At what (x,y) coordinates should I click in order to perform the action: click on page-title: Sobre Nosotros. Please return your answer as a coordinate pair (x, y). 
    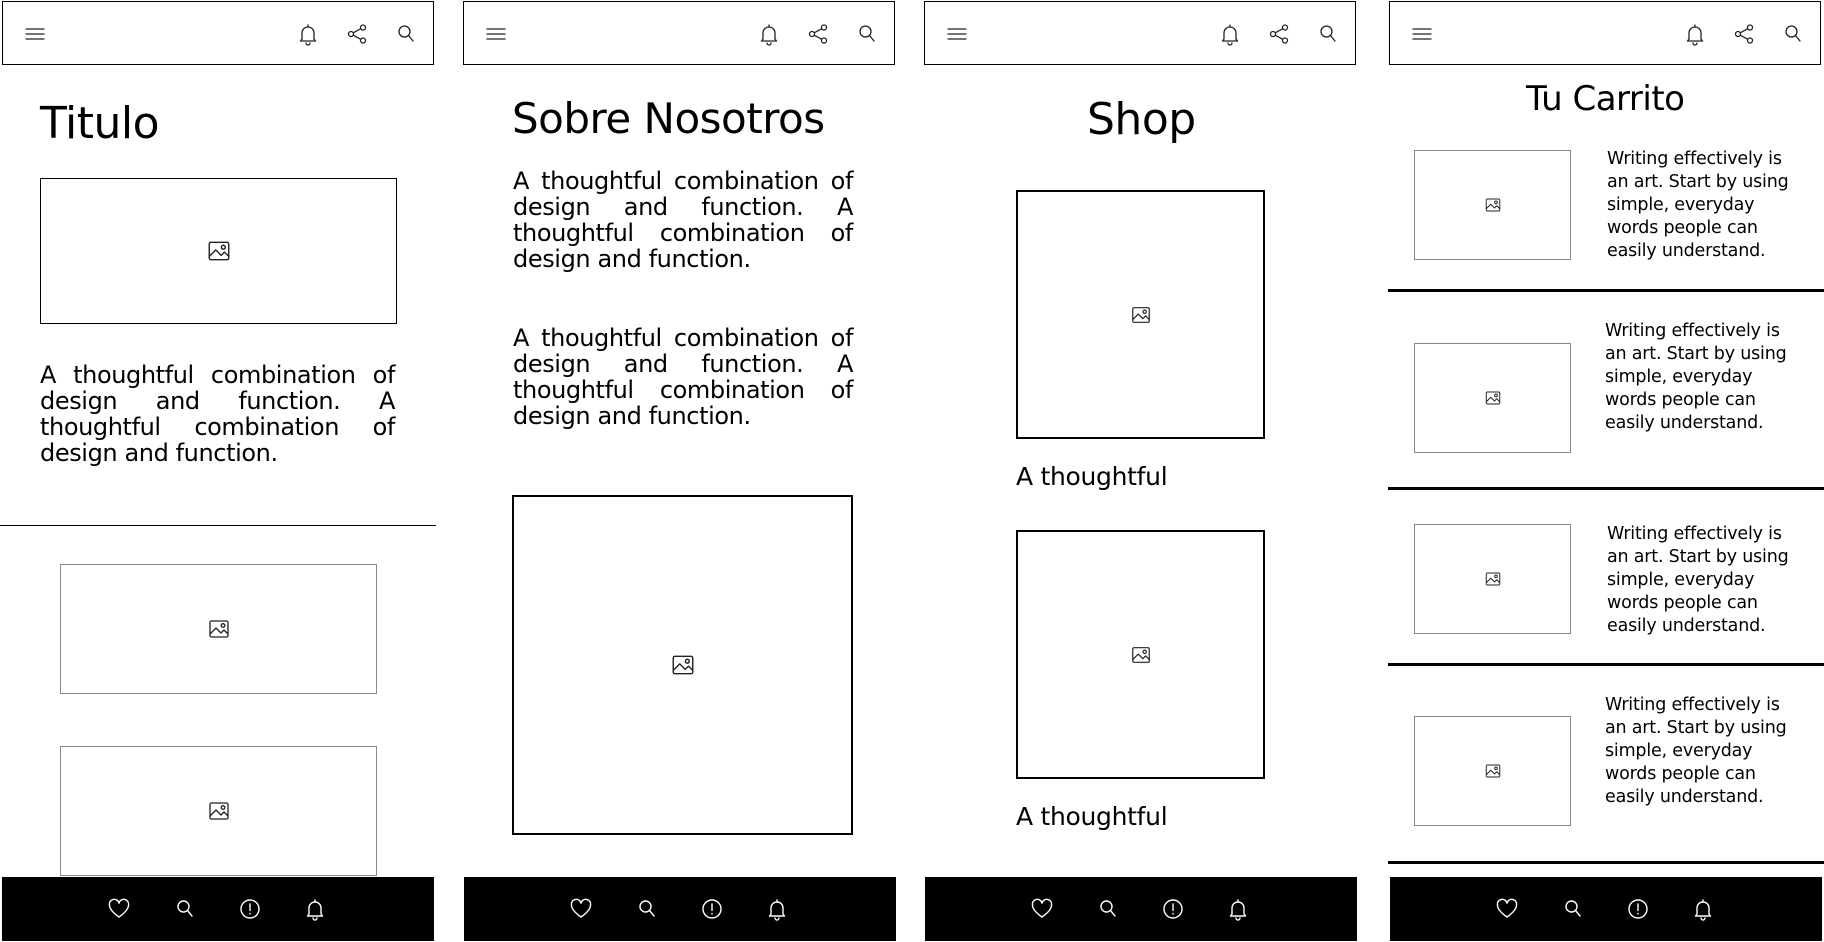
    Looking at the image, I should click on (668, 118).